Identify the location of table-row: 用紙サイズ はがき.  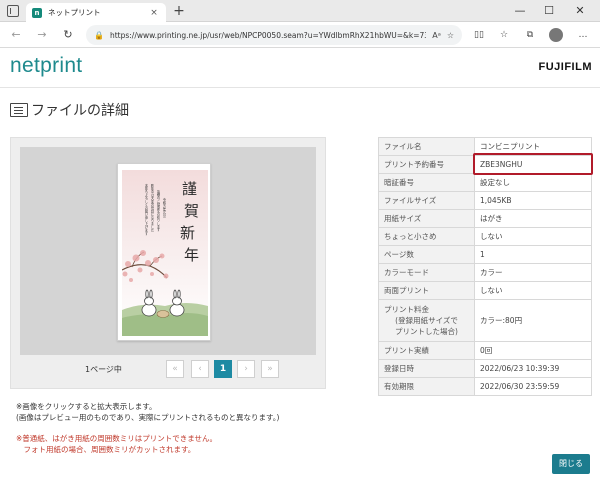
(485, 218).